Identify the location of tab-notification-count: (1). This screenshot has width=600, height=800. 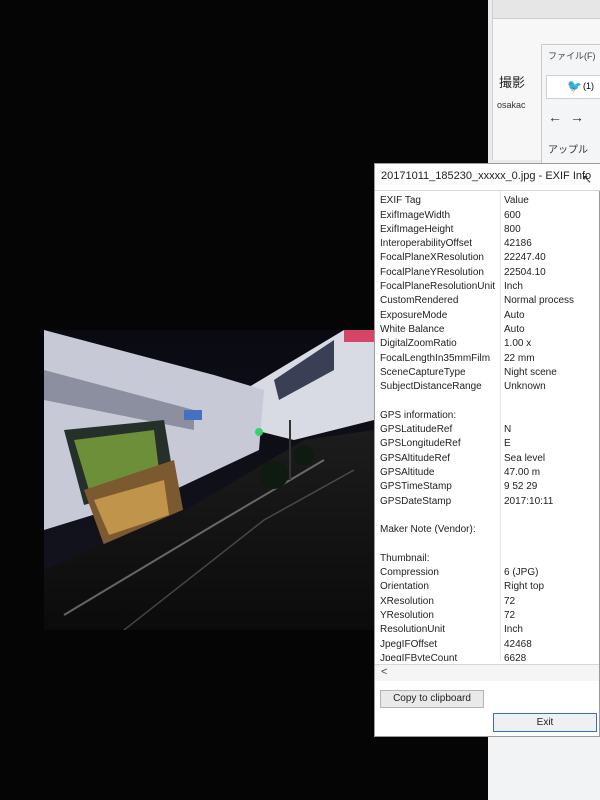
(588, 86).